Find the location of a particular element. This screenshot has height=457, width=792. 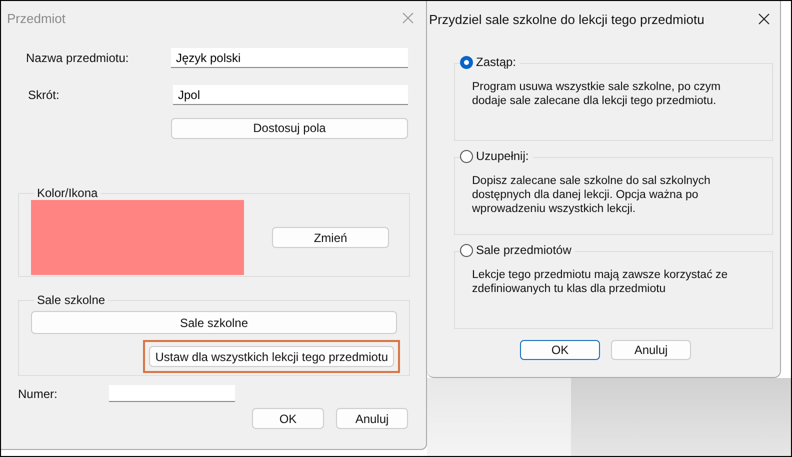

field-label: Numer: is located at coordinates (38, 393).